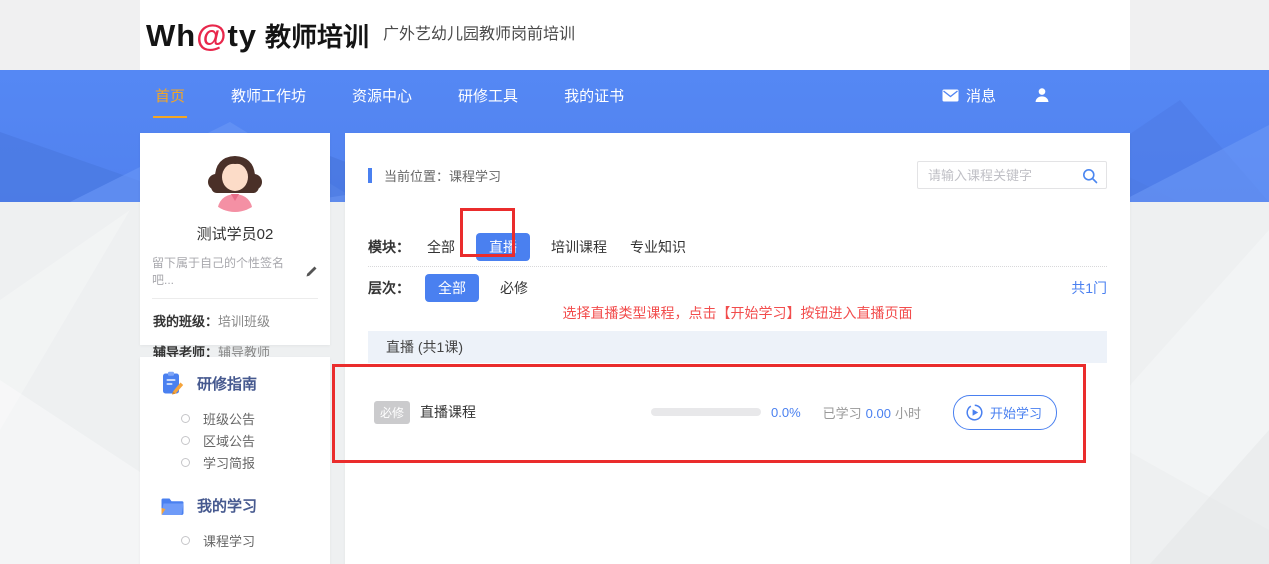 The height and width of the screenshot is (564, 1269). What do you see at coordinates (737, 246) in the screenshot?
I see `module-filter-row: 模块： 全部 直播 培训课程 专业知识` at bounding box center [737, 246].